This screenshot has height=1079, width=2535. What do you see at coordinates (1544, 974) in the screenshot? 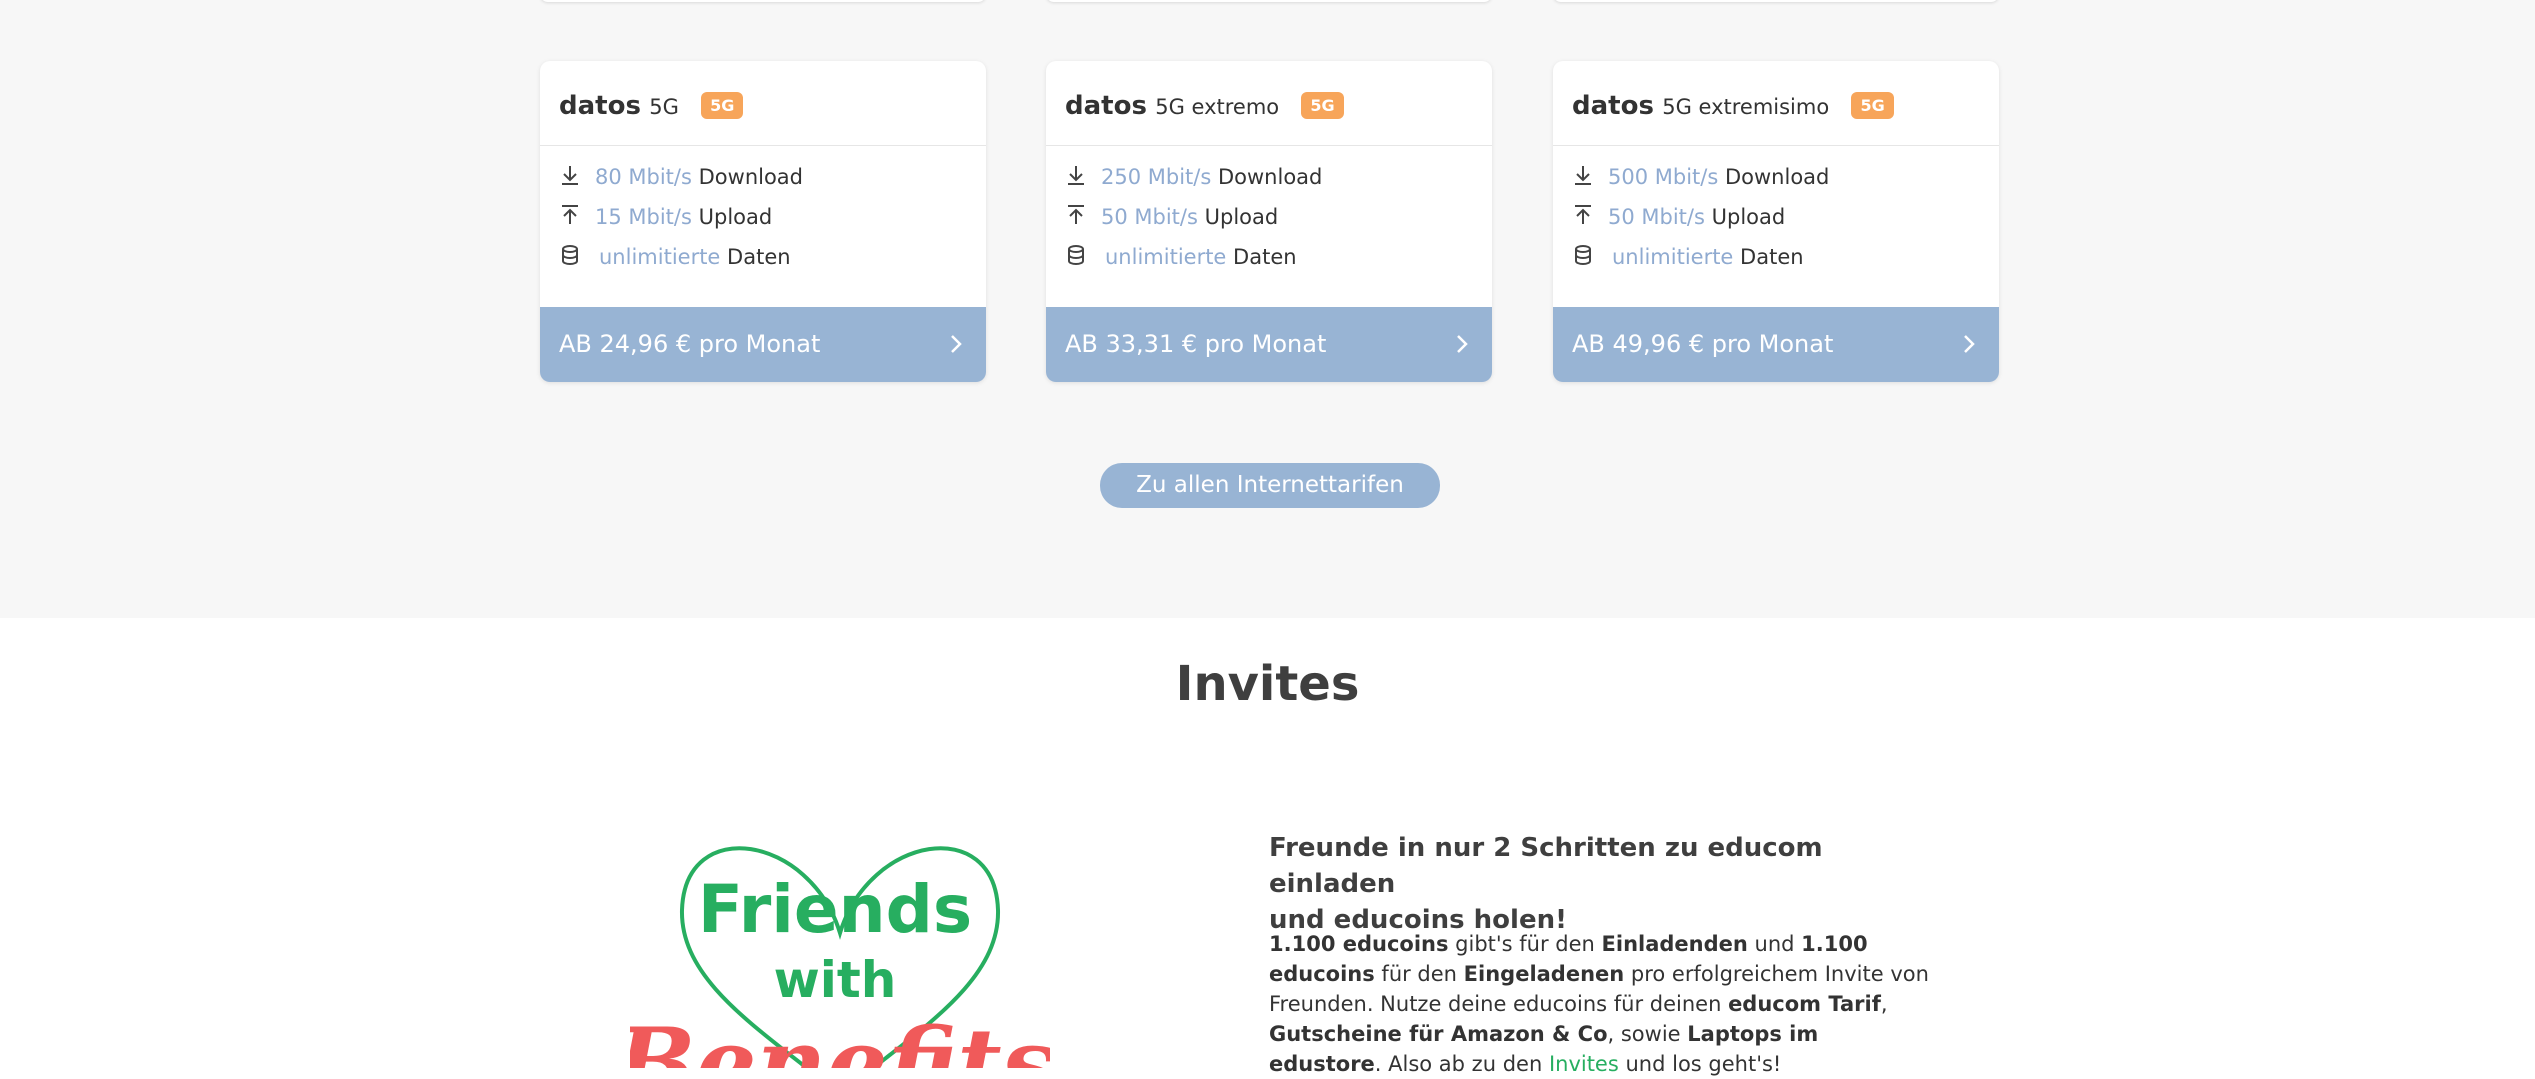
I see `emph-text: Eingeladenen` at bounding box center [1544, 974].